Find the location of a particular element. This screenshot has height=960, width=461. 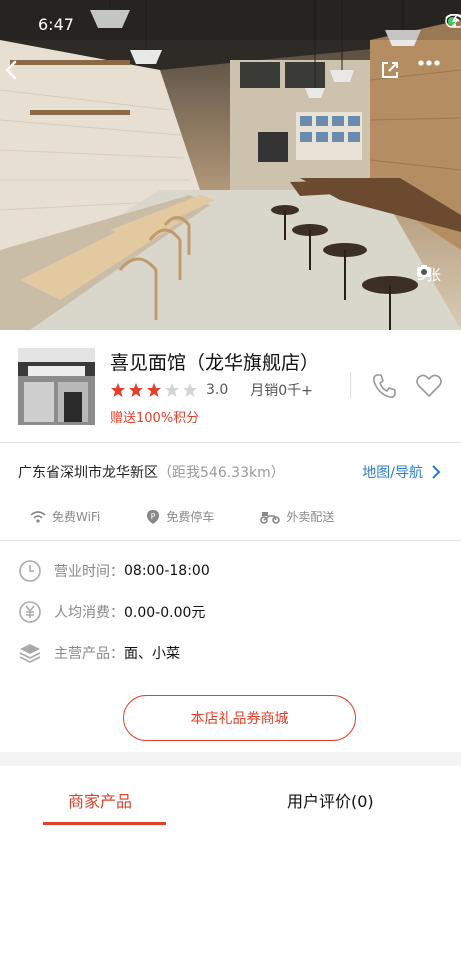

business-hours: 营业时间： 08:00-18:00 is located at coordinates (114, 571).